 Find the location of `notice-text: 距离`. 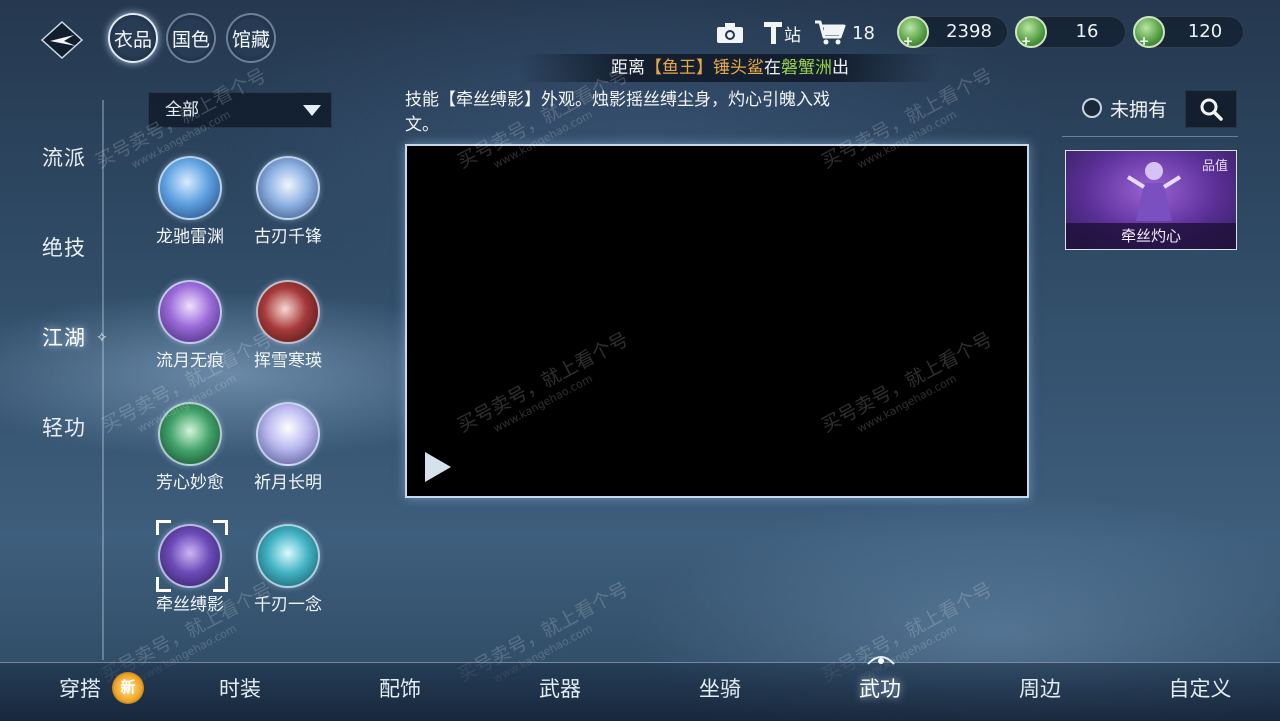

notice-text: 距离 is located at coordinates (628, 68).